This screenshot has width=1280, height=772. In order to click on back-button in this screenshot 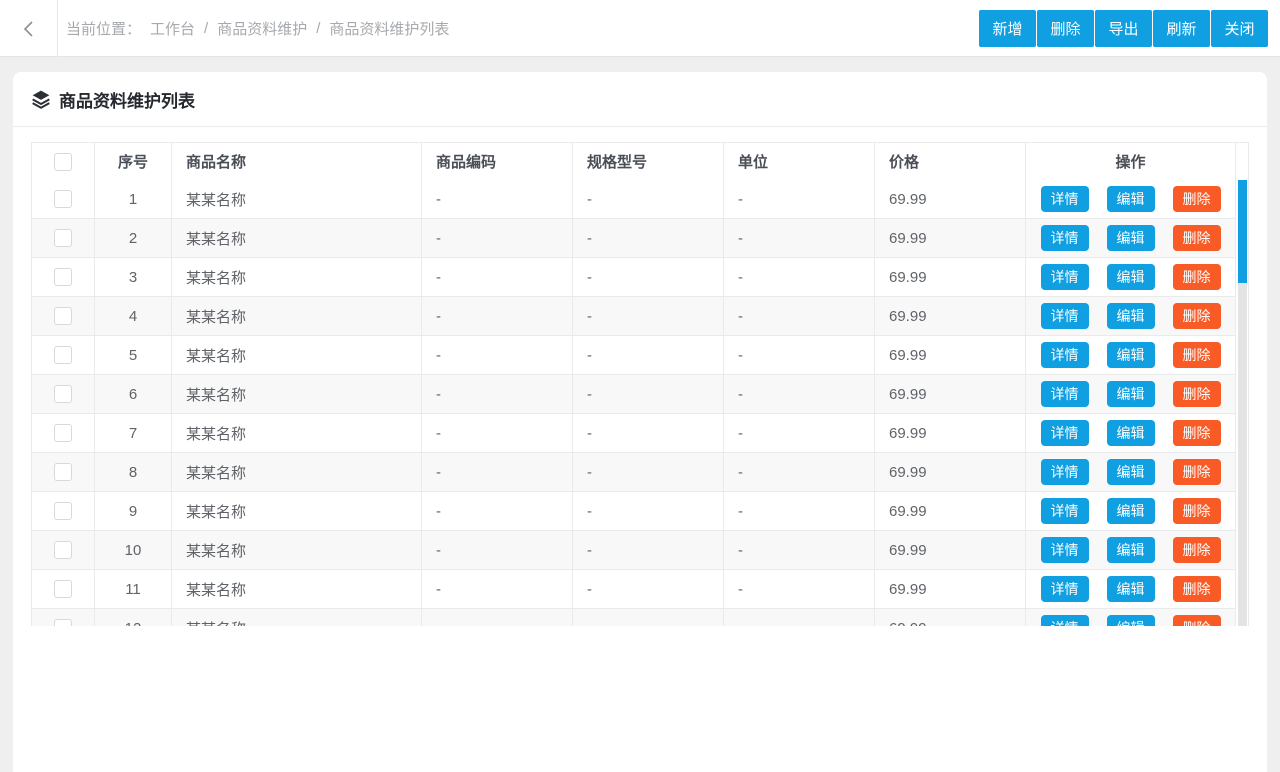, I will do `click(28, 28)`.